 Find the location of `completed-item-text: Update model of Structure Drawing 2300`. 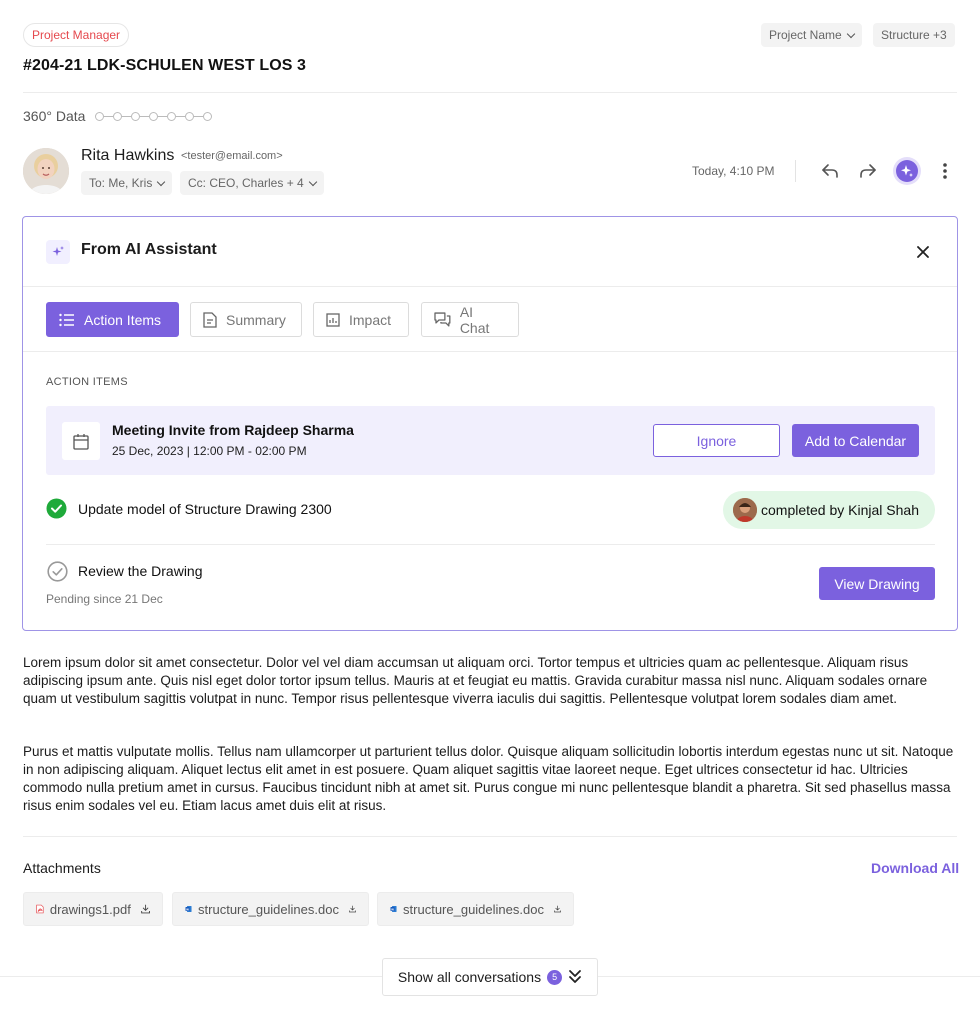

completed-item-text: Update model of Structure Drawing 2300 is located at coordinates (205, 509).